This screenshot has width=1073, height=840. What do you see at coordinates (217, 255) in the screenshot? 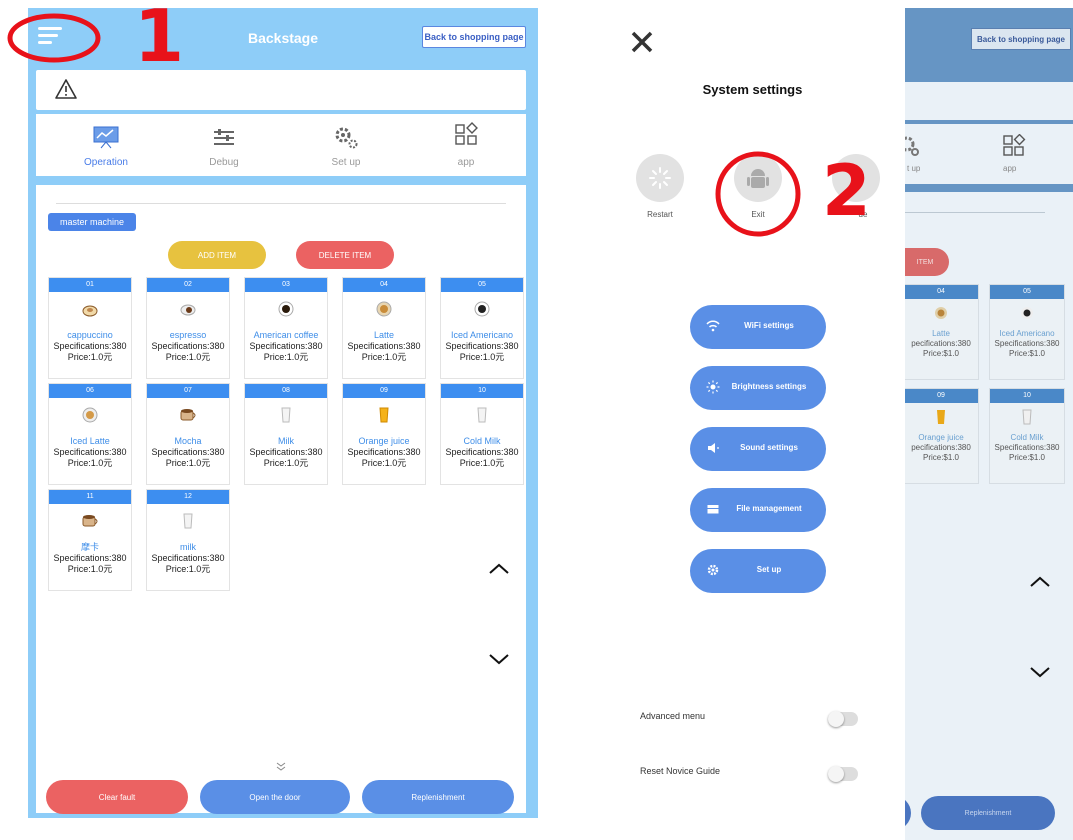
I see `add-item-button: ADD ITEM` at bounding box center [217, 255].